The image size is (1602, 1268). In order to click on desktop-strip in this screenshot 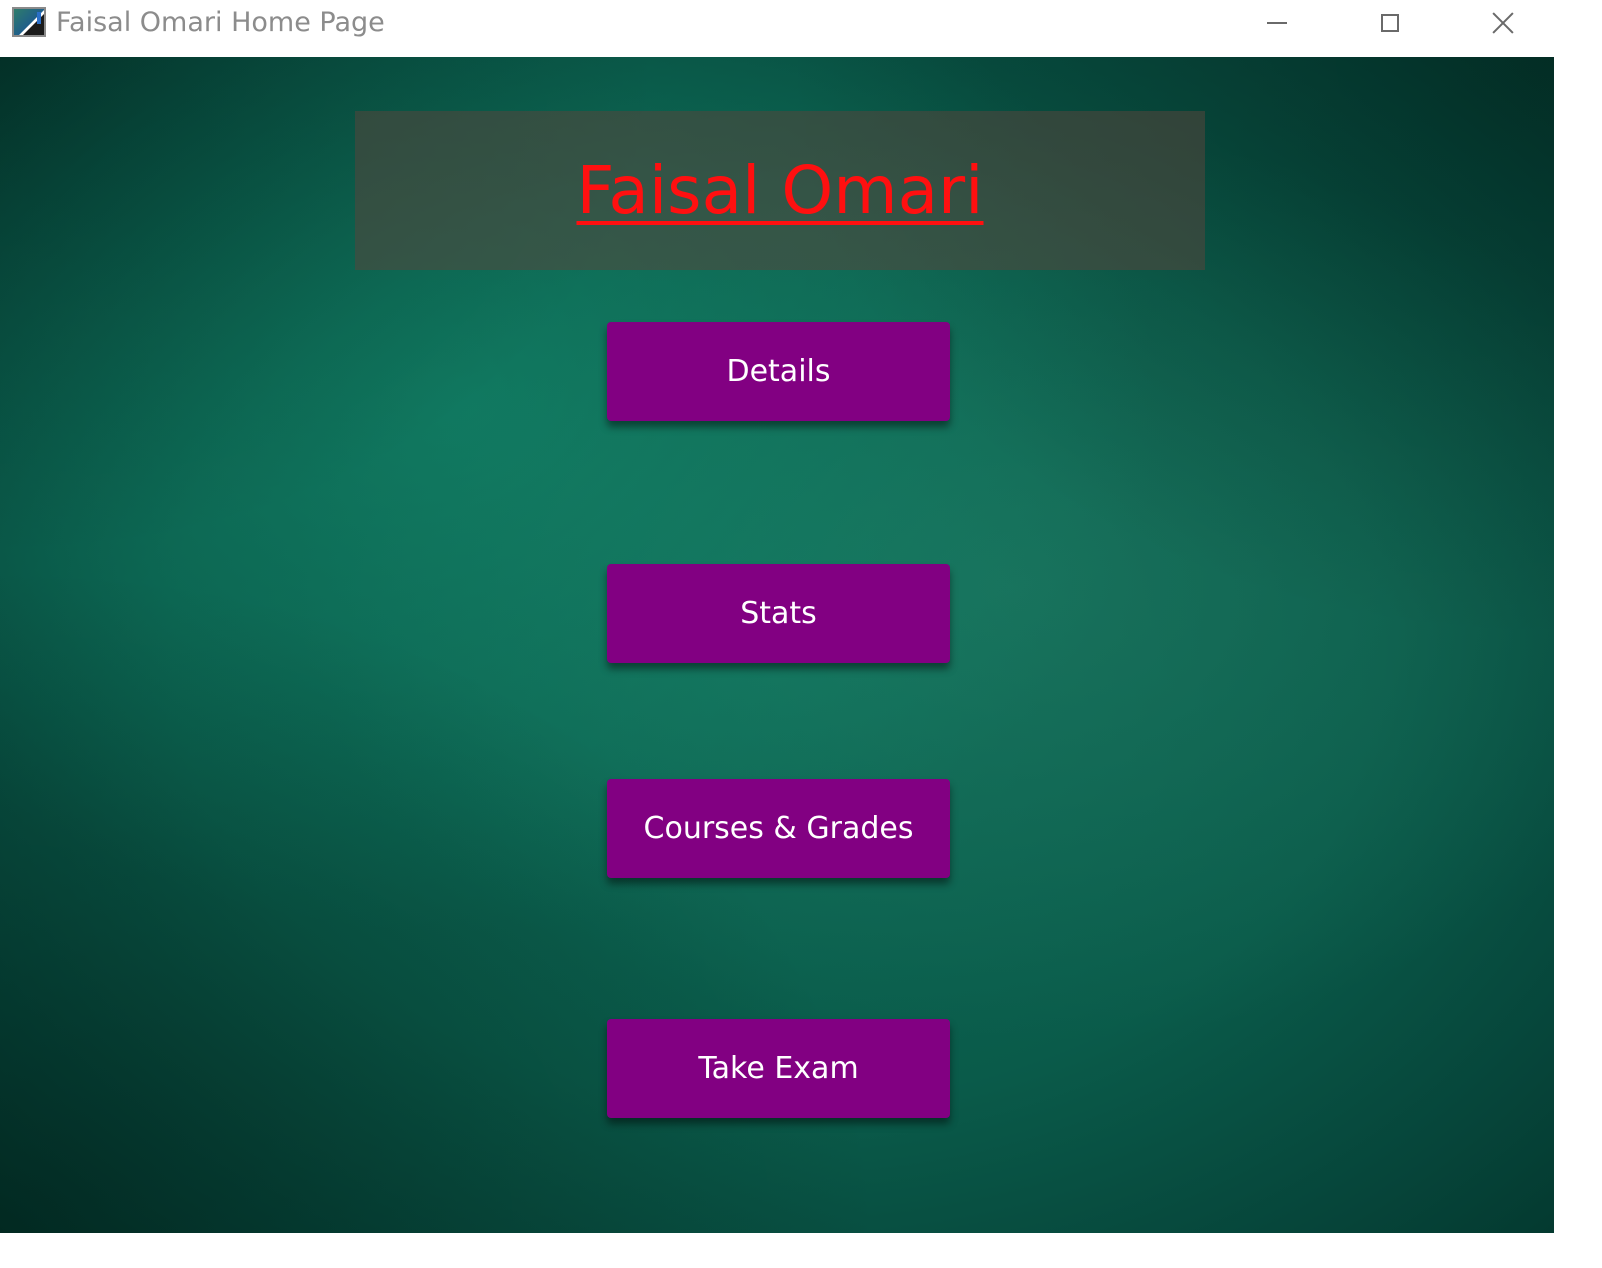, I will do `click(801, 1250)`.